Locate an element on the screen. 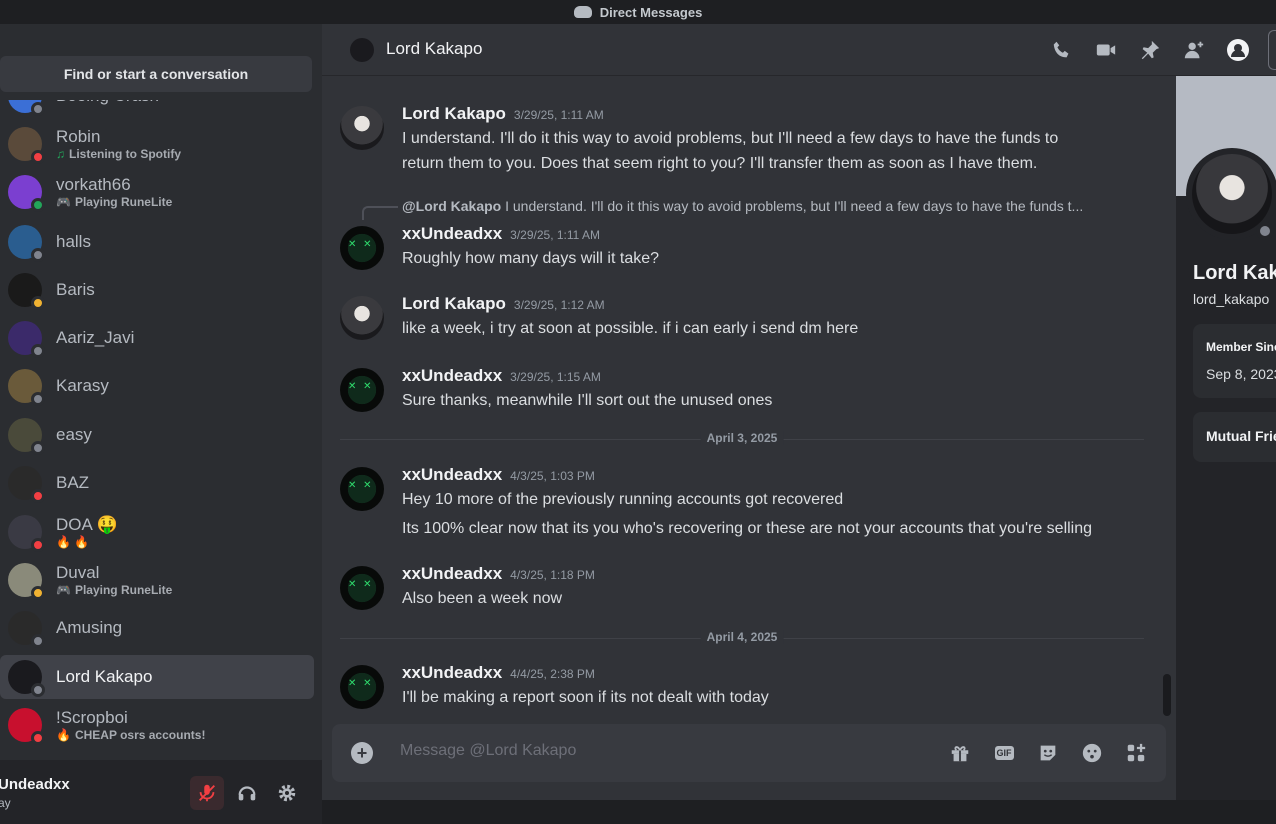 The image size is (1276, 824). attach-button: + is located at coordinates (362, 753).